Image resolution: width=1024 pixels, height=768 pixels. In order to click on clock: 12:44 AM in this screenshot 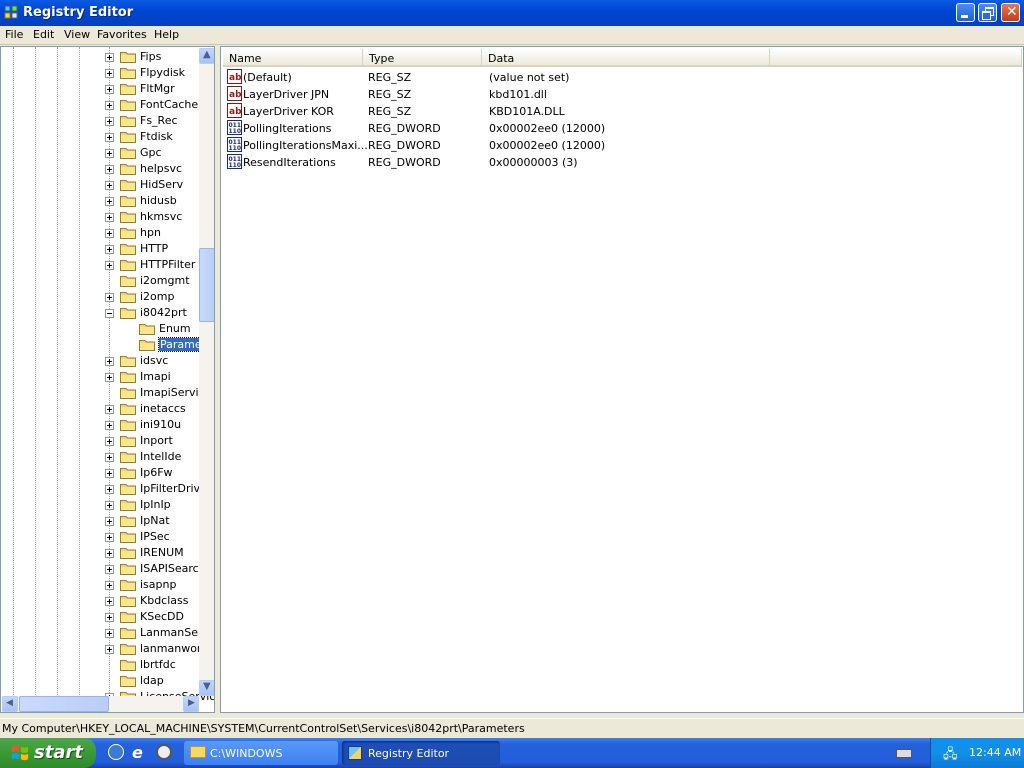, I will do `click(995, 752)`.